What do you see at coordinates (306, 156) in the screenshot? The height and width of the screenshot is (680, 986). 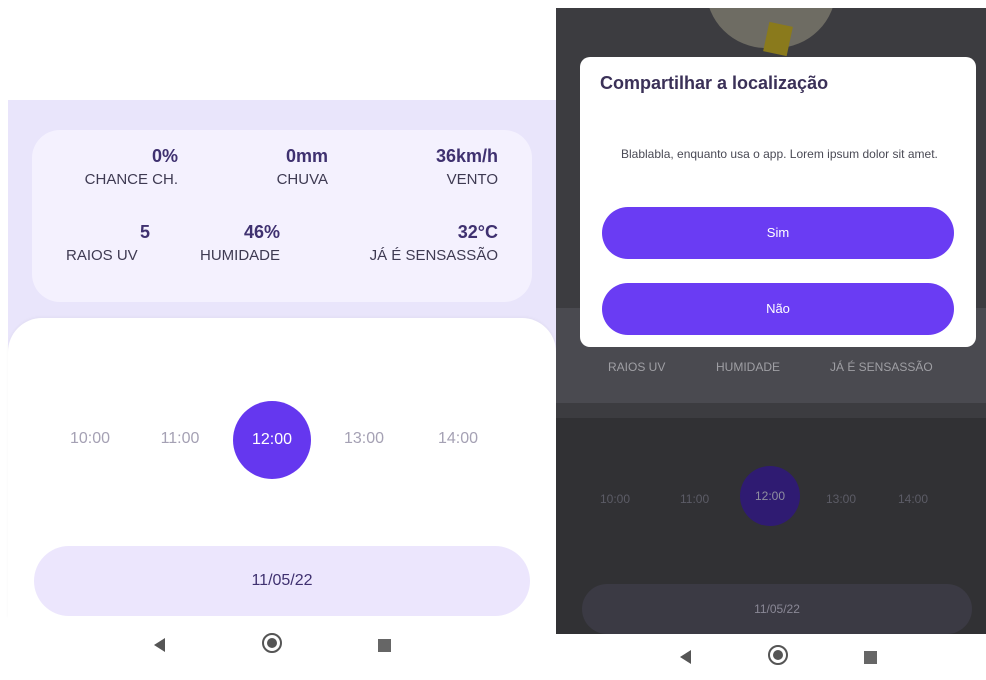 I see `stat-value: 0mm` at bounding box center [306, 156].